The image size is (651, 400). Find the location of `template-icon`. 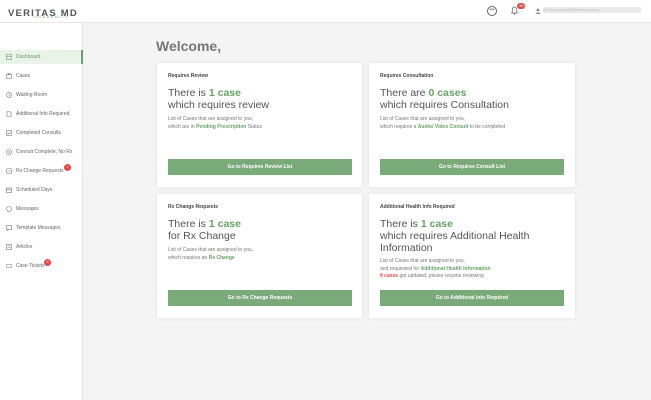

template-icon is located at coordinates (9, 228).